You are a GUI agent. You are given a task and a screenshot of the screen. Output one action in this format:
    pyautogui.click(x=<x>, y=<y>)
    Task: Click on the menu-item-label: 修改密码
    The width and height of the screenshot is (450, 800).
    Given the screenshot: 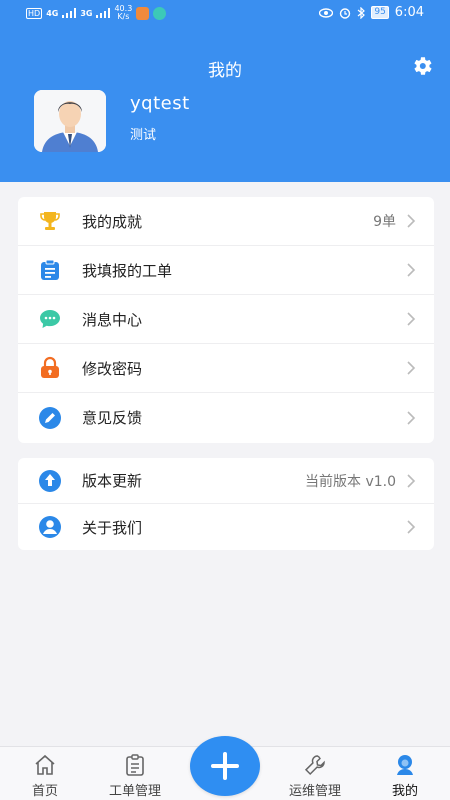 What is the action you would take?
    pyautogui.click(x=112, y=368)
    